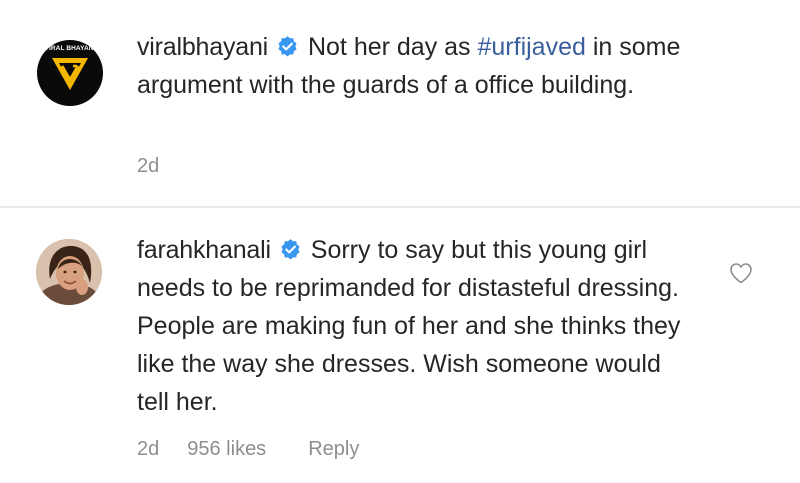 The width and height of the screenshot is (800, 483). What do you see at coordinates (226, 449) in the screenshot?
I see `comment-likes: 956 likes` at bounding box center [226, 449].